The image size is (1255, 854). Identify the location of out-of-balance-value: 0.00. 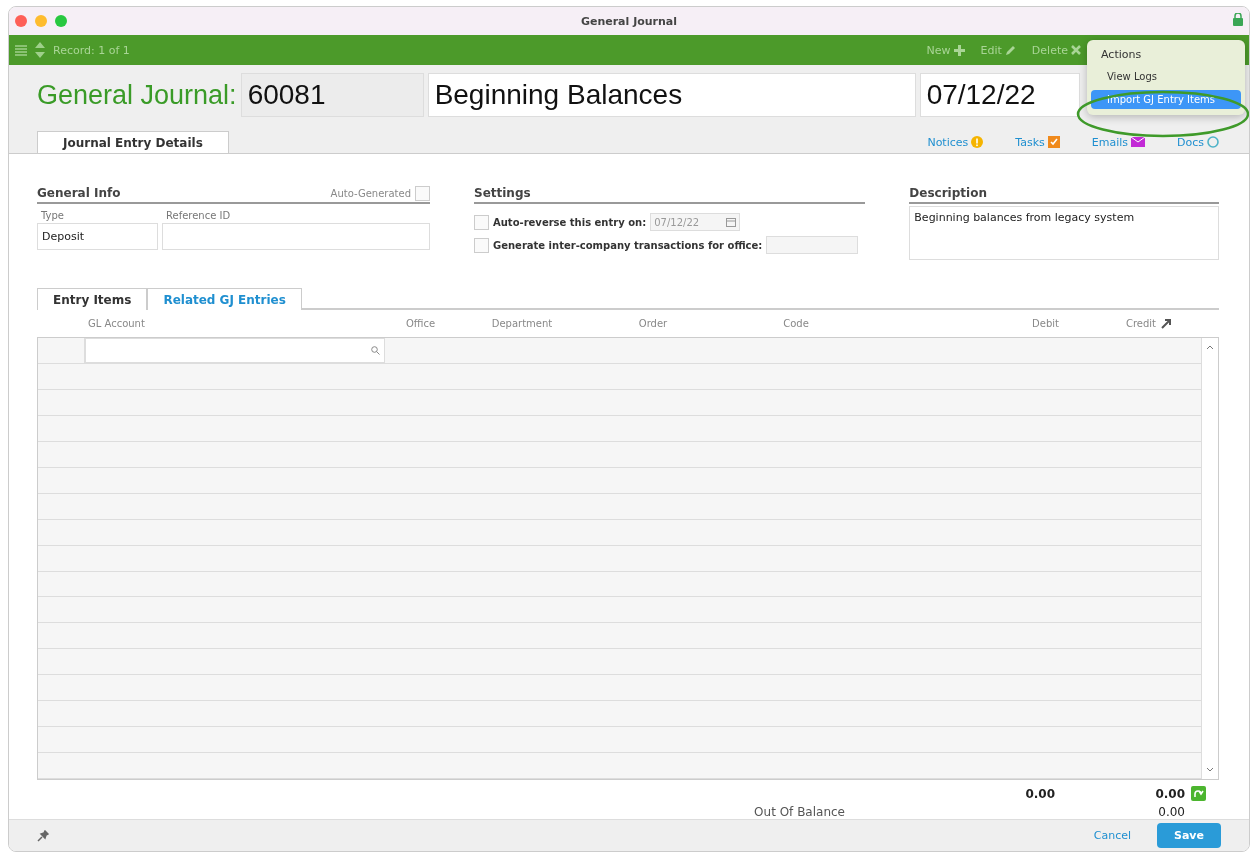
(1171, 812).